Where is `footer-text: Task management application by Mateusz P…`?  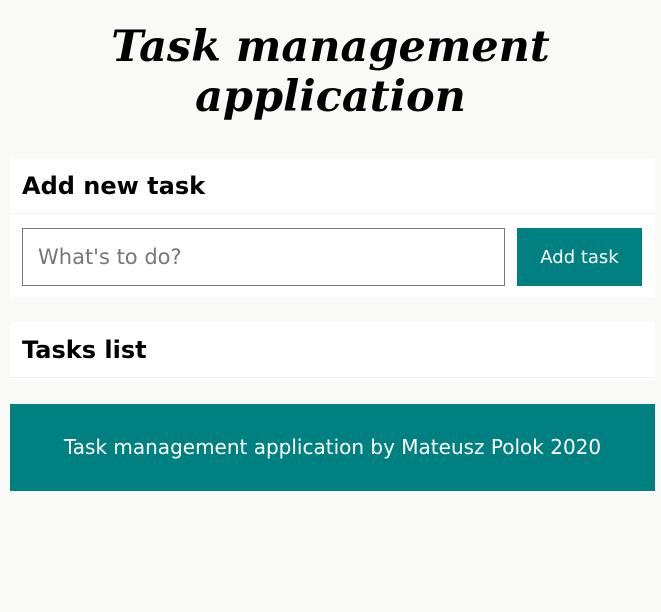
footer-text: Task management application by Mateusz P… is located at coordinates (332, 447).